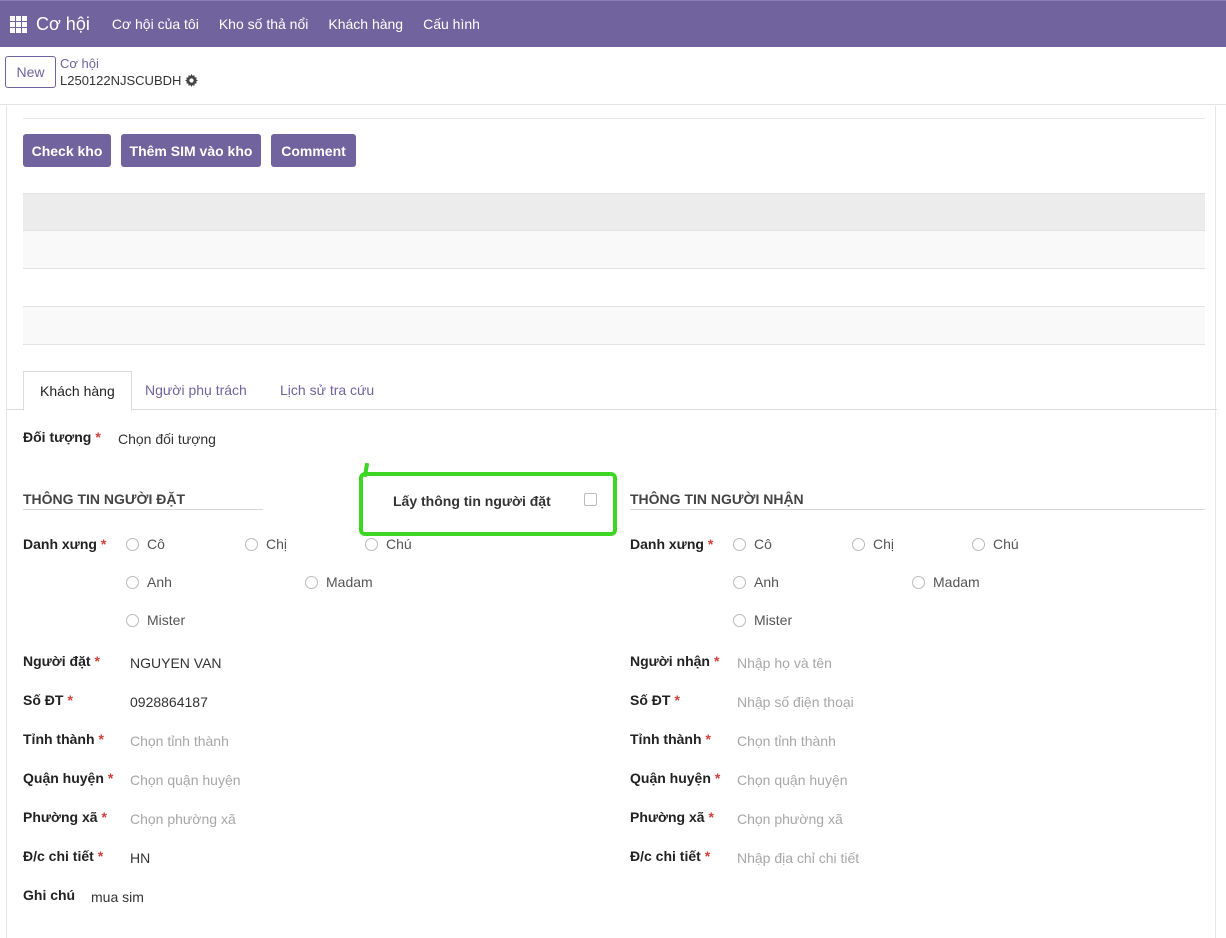 The width and height of the screenshot is (1226, 938). I want to click on orderer-district-select: Chọn quận huyện, so click(185, 780).